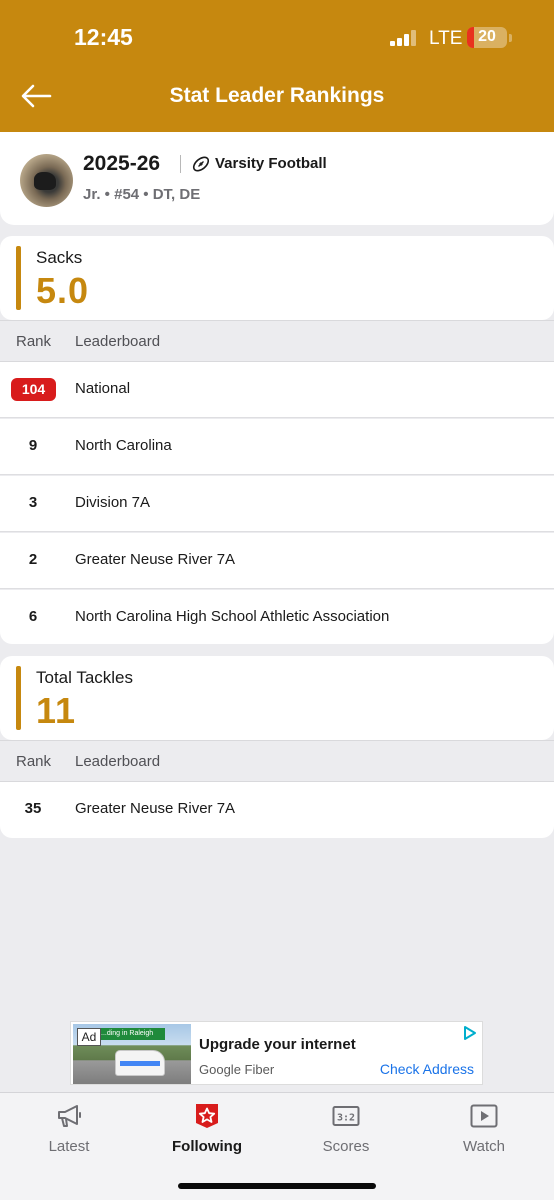 The width and height of the screenshot is (554, 1200). What do you see at coordinates (207, 1116) in the screenshot?
I see `star-badge-icon` at bounding box center [207, 1116].